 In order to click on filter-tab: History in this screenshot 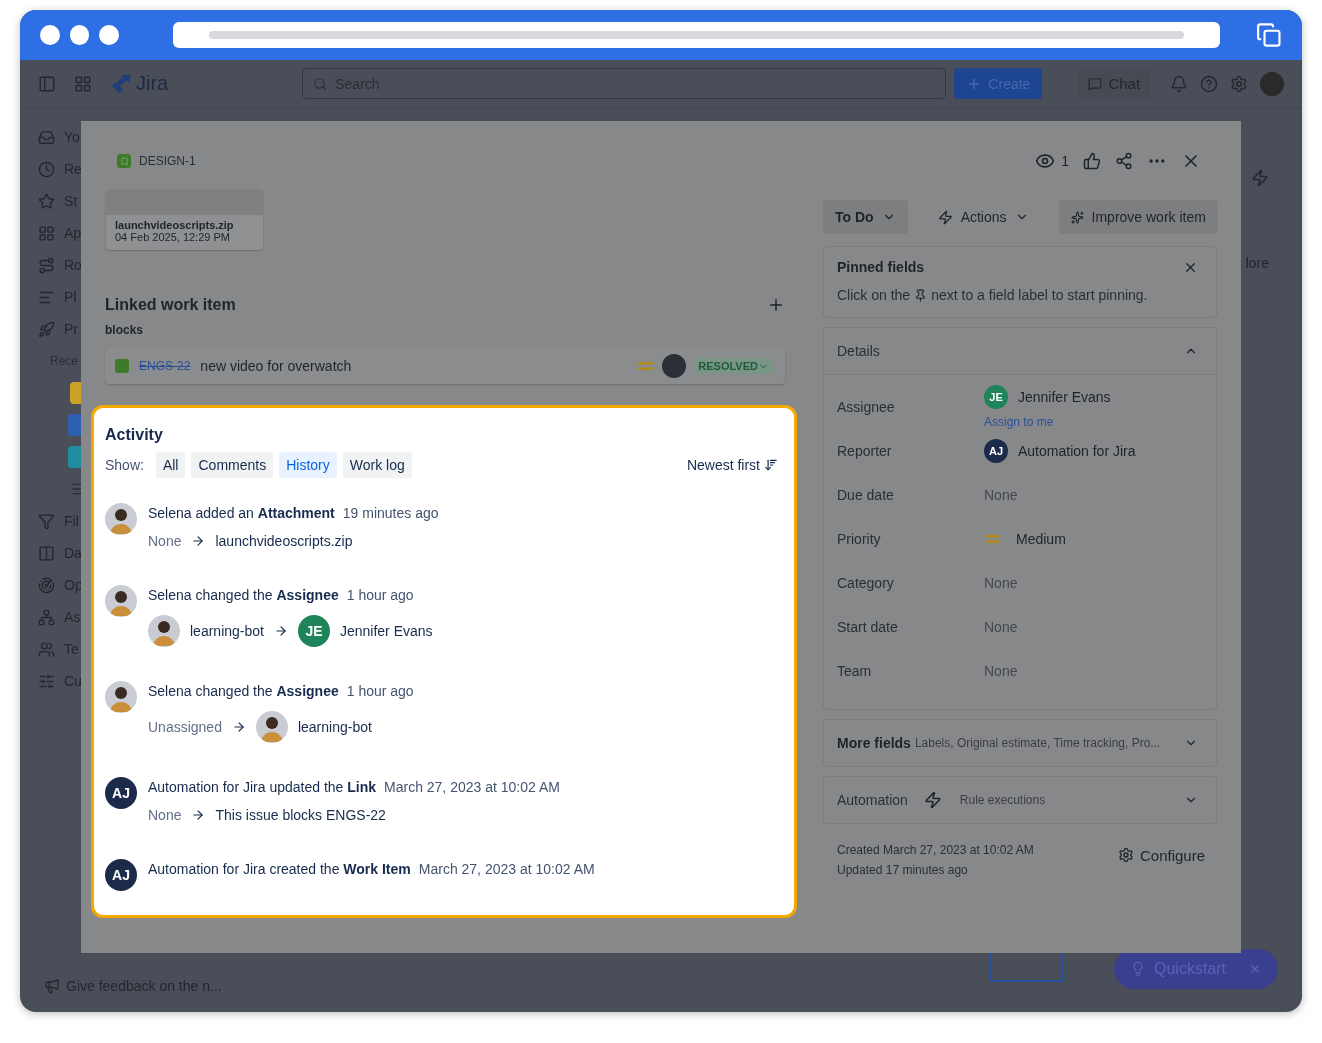, I will do `click(308, 465)`.